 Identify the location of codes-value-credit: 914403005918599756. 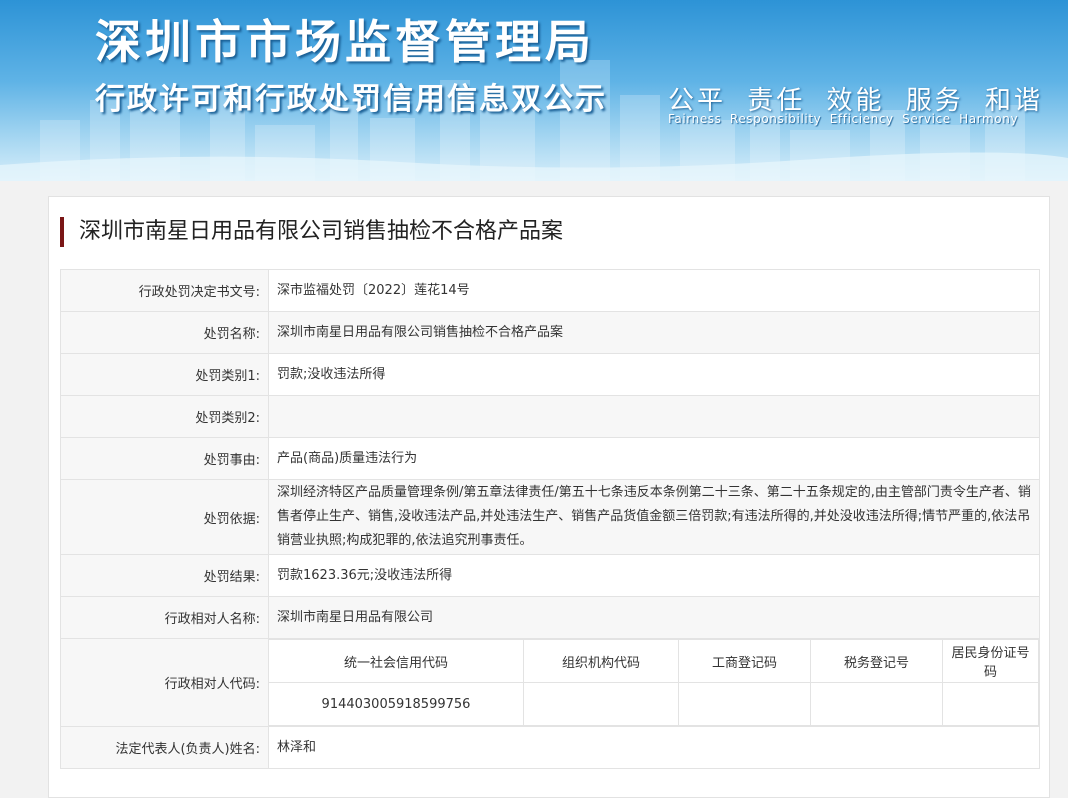
(396, 704).